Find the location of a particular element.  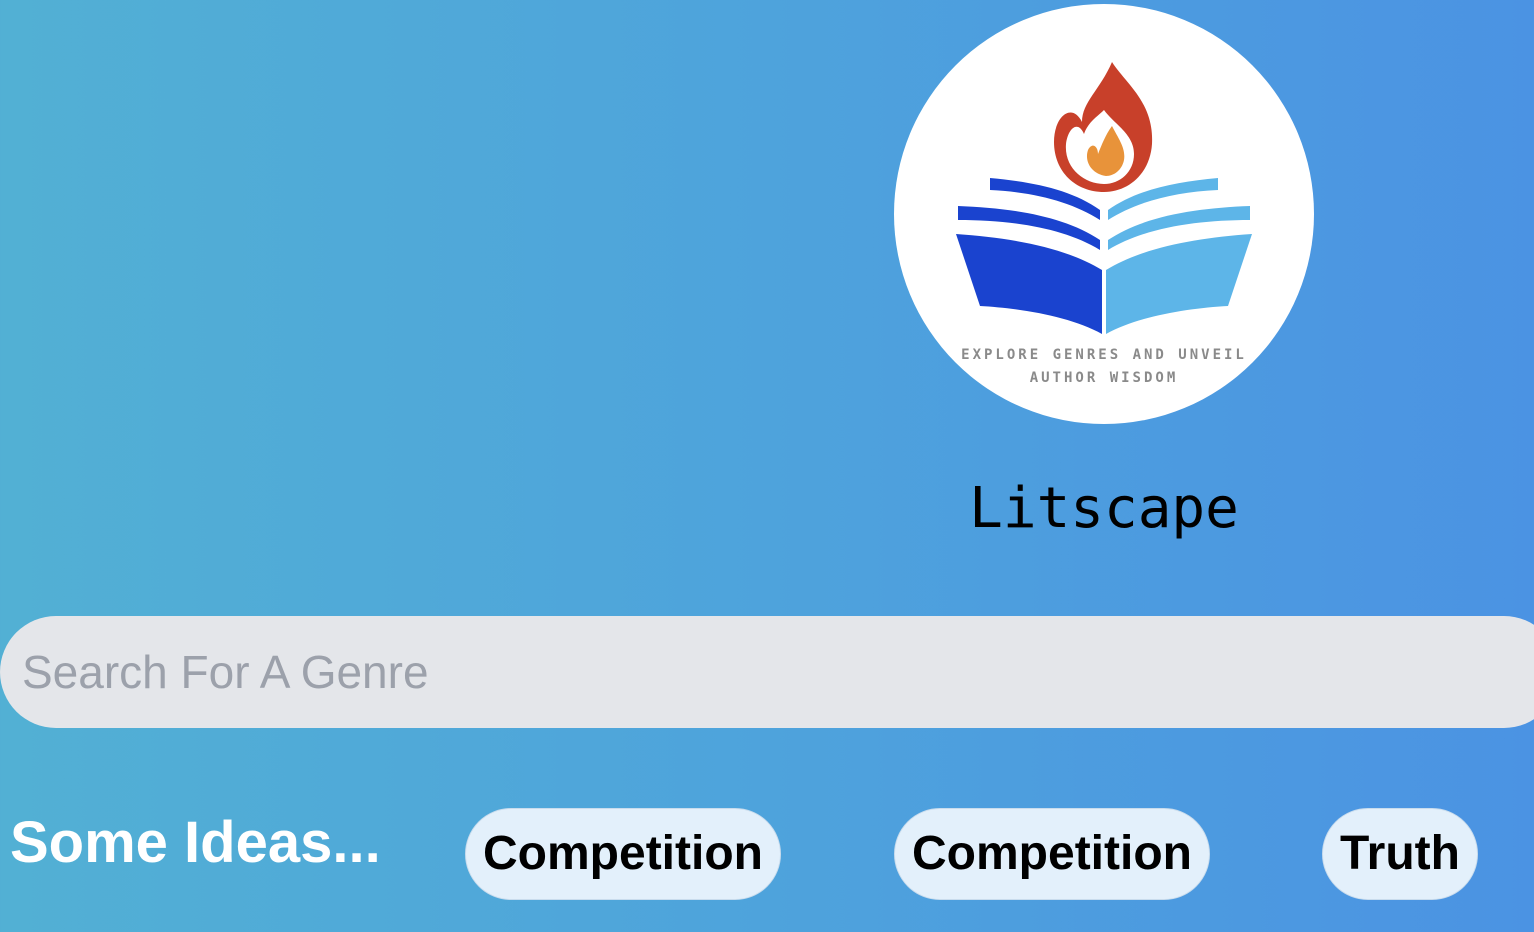

logo-tagline: EXPLORE GENRES AND UNVEIL AUTHOR WISDOM is located at coordinates (1104, 367).